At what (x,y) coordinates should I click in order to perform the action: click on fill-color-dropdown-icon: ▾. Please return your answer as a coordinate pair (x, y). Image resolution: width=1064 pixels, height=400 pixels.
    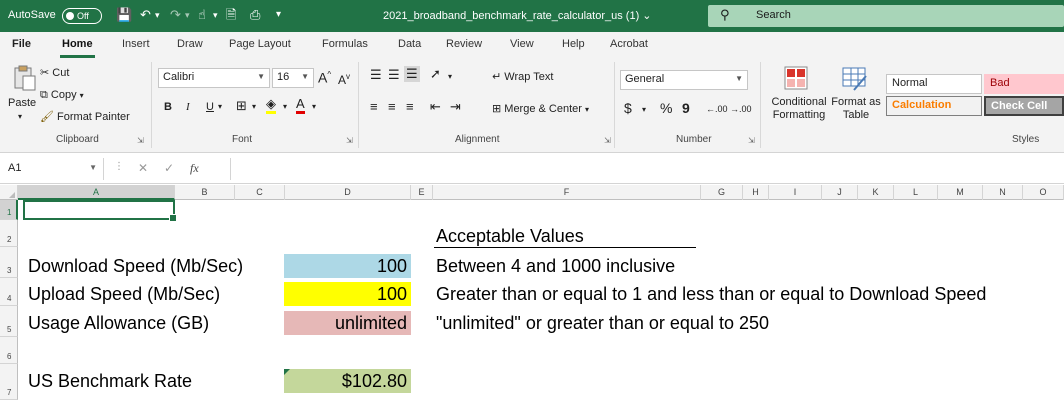
    Looking at the image, I should click on (285, 107).